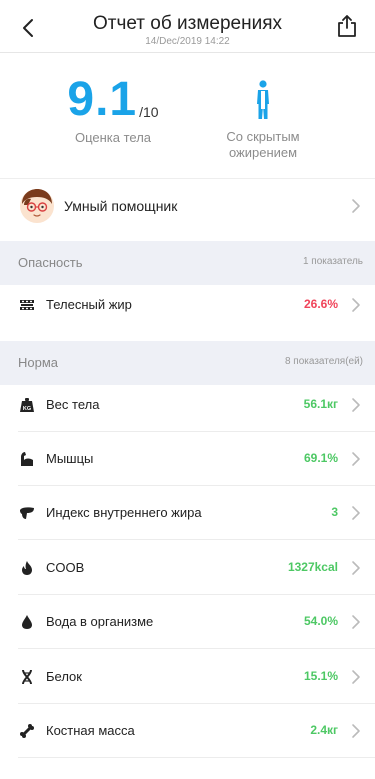  I want to click on weight-icon: KG, so click(27, 405).